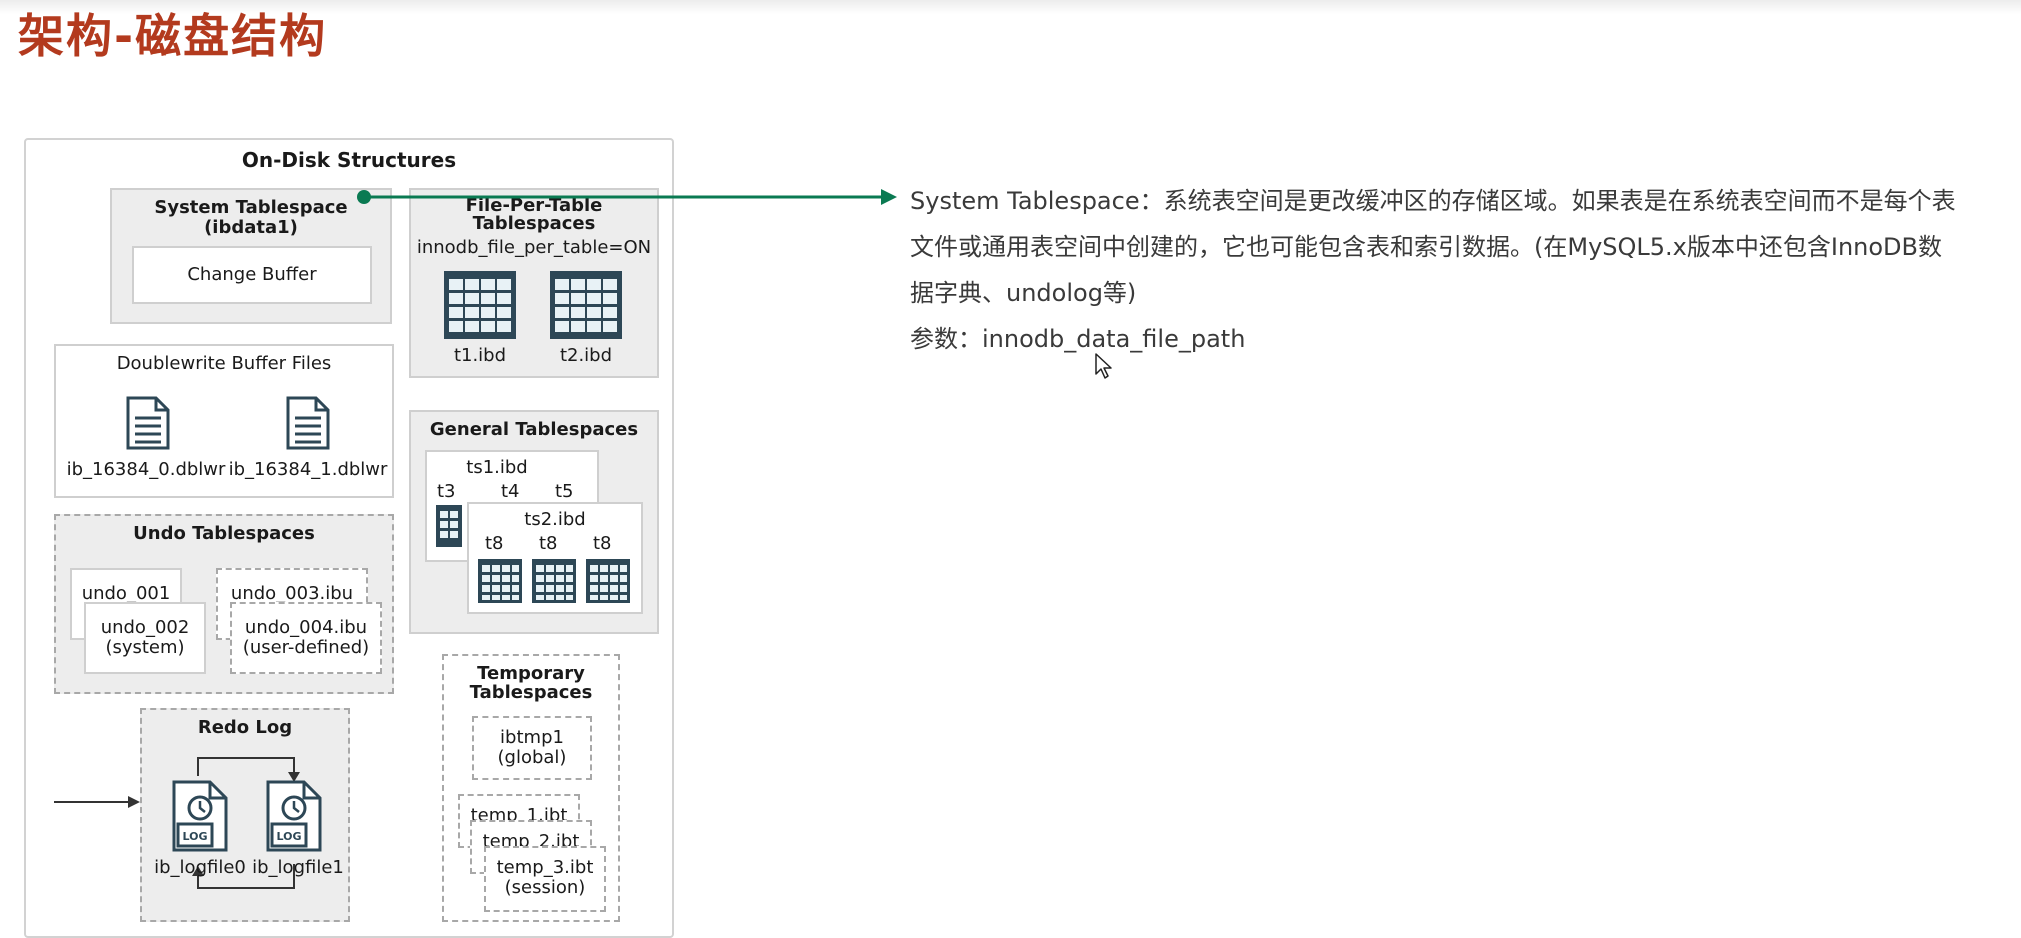 This screenshot has width=2021, height=938. I want to click on undo-002-sub: (system), so click(145, 647).